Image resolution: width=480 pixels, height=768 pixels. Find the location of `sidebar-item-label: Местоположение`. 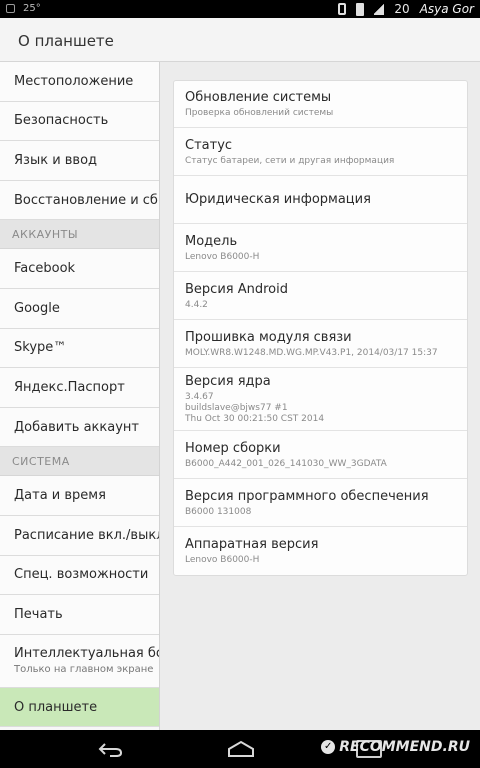

sidebar-item-label: Местоположение is located at coordinates (74, 81).